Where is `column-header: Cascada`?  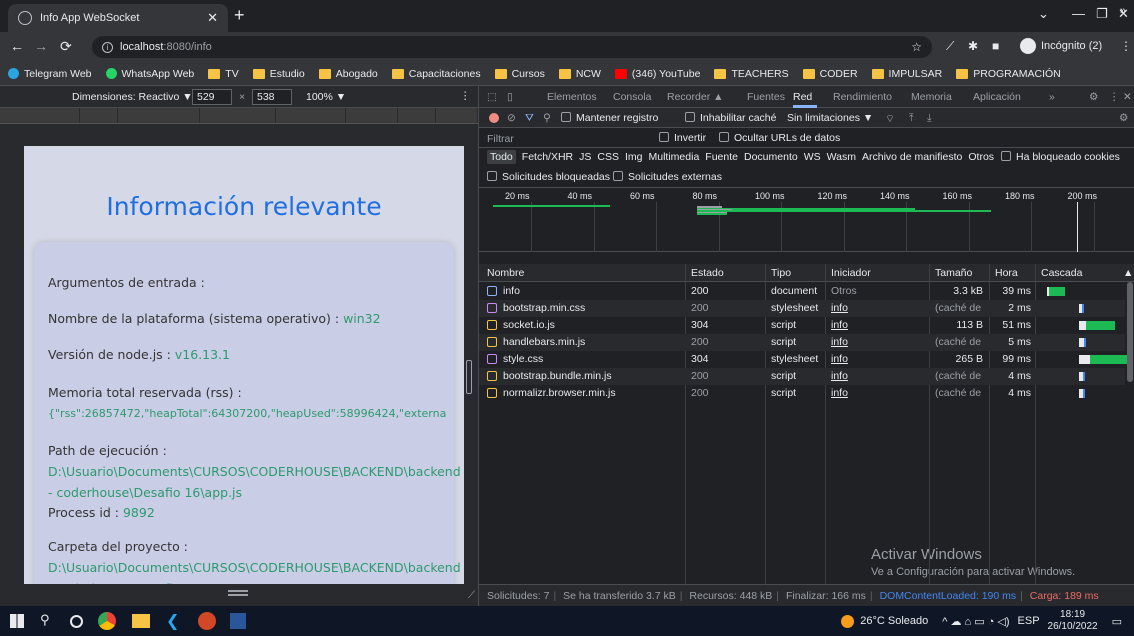
column-header: Cascada is located at coordinates (1061, 273).